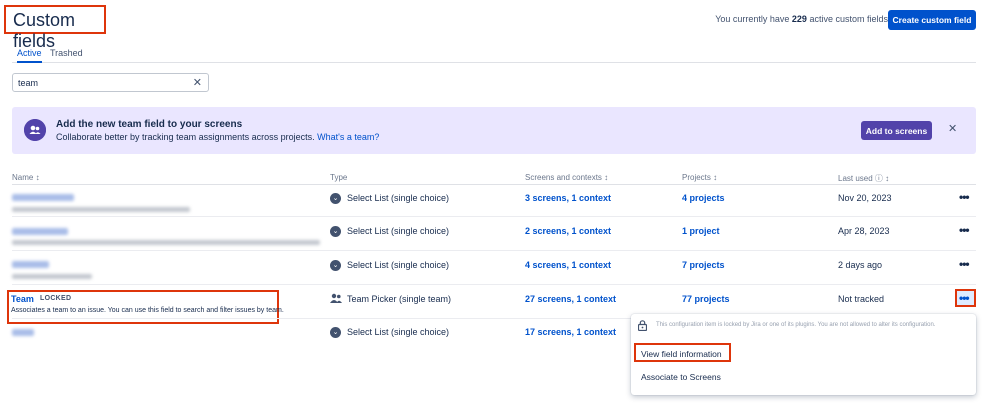 Image resolution: width=999 pixels, height=418 pixels. What do you see at coordinates (865, 198) in the screenshot?
I see `last-used: Nov 20, 2023` at bounding box center [865, 198].